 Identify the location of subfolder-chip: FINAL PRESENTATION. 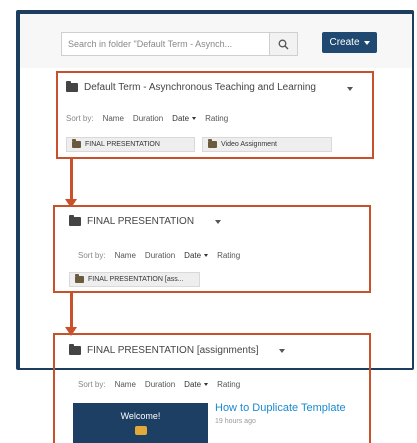
(130, 144).